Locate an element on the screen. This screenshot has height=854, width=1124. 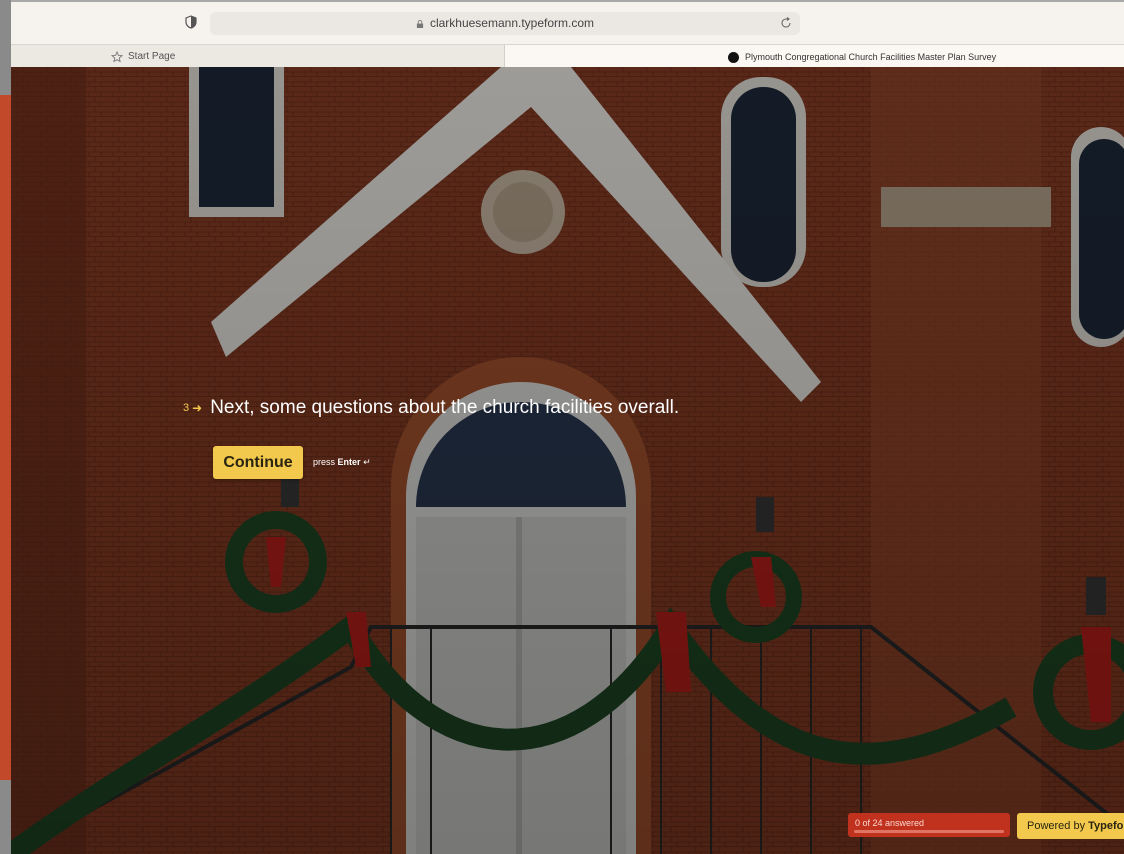
hint-key: Enter is located at coordinates (349, 462).